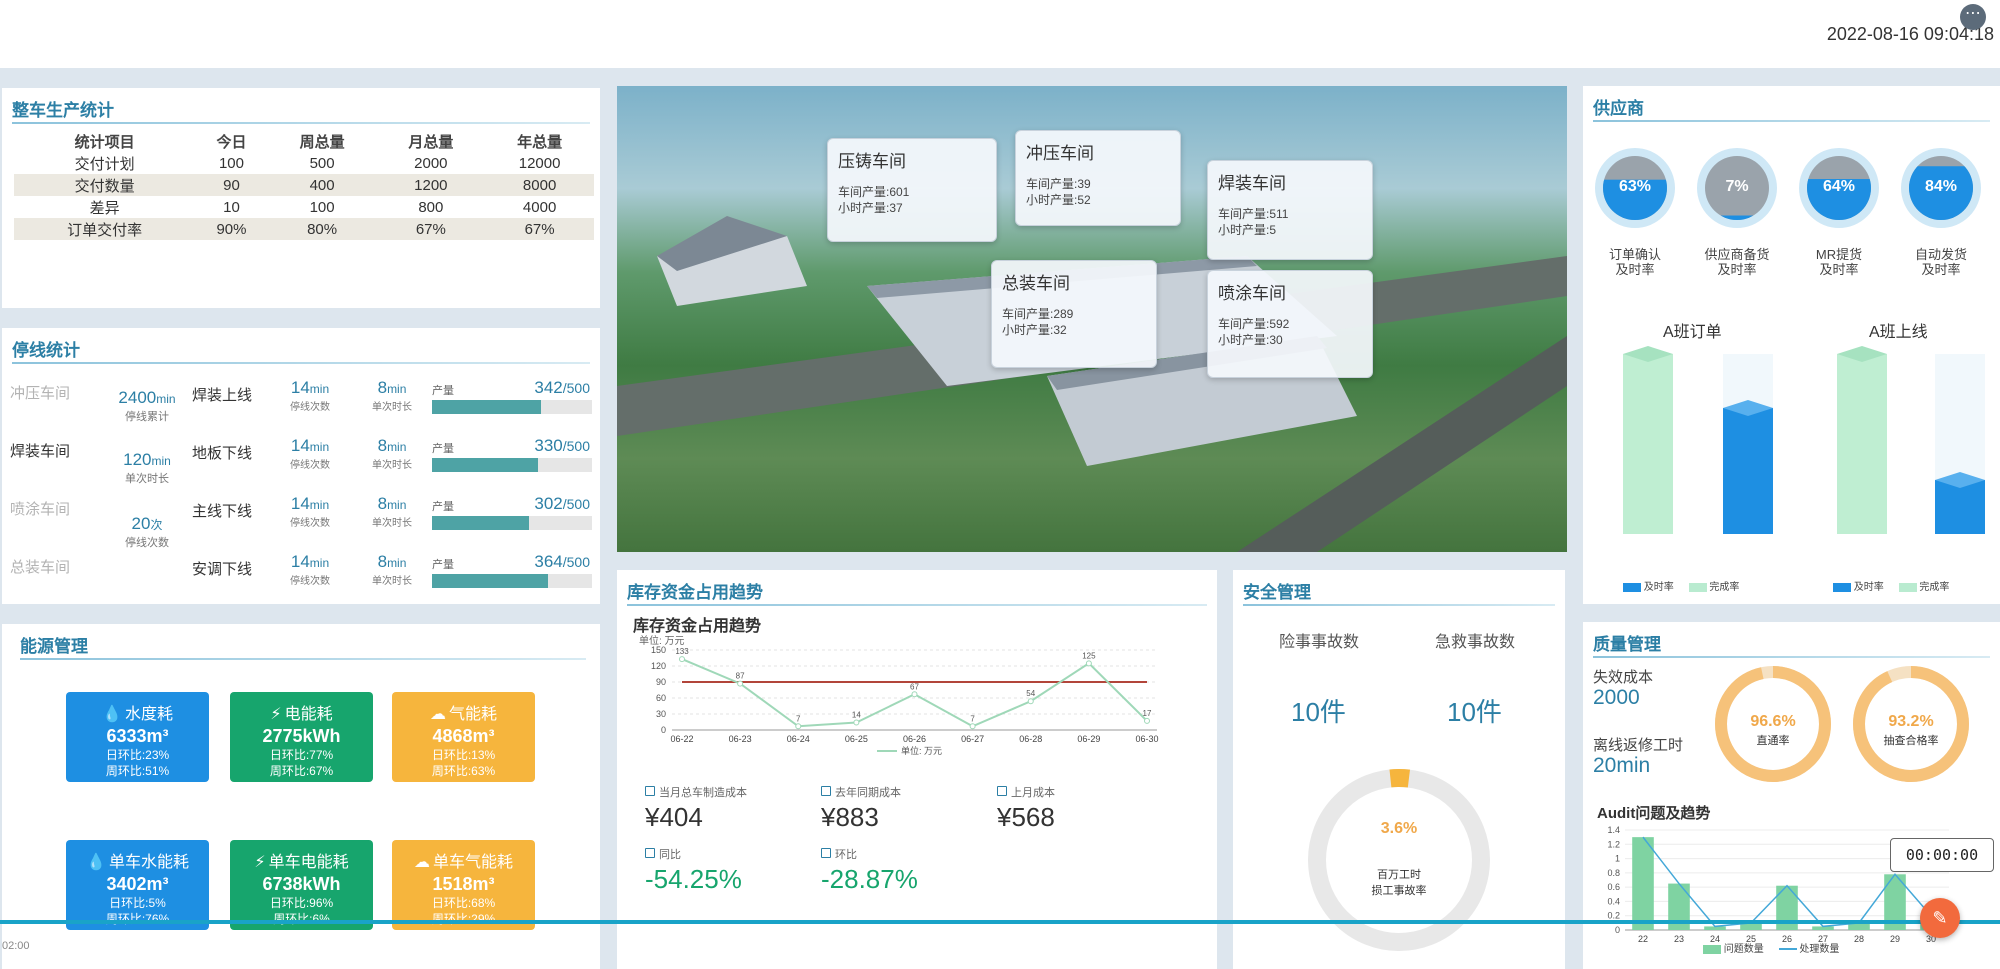  I want to click on edit-pen-icon: ✎, so click(1940, 918).